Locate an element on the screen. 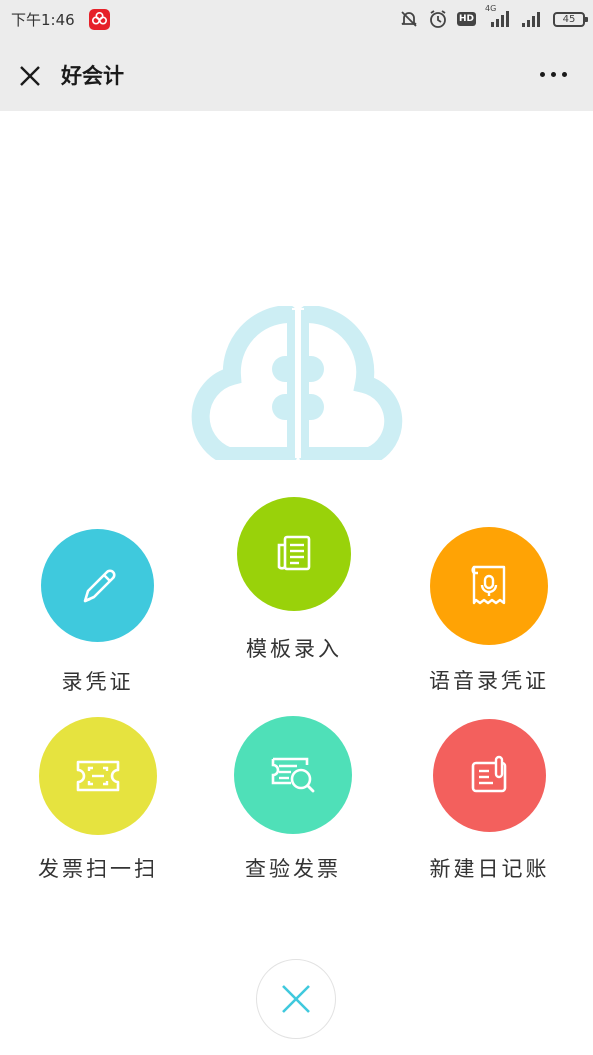  more-icon is located at coordinates (553, 74).